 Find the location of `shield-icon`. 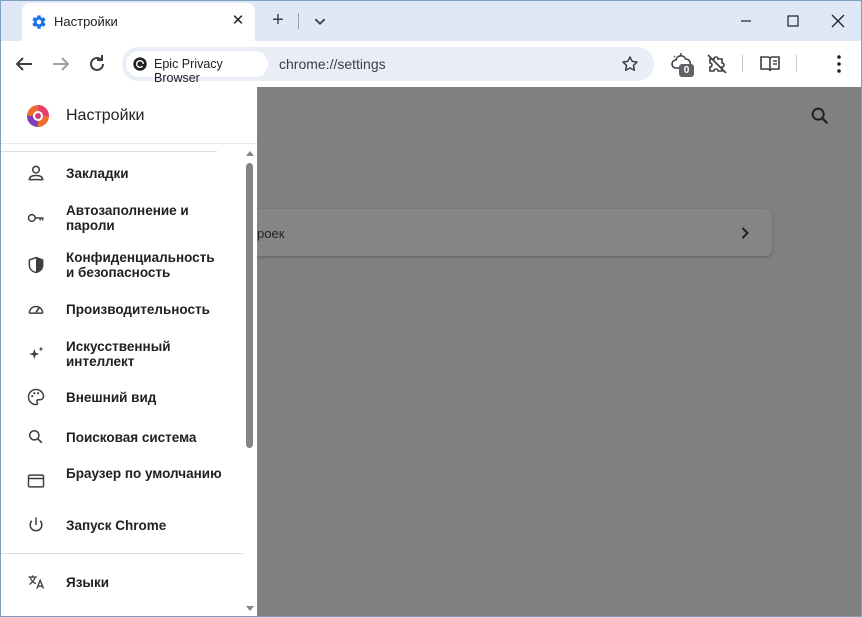

shield-icon is located at coordinates (36, 265).